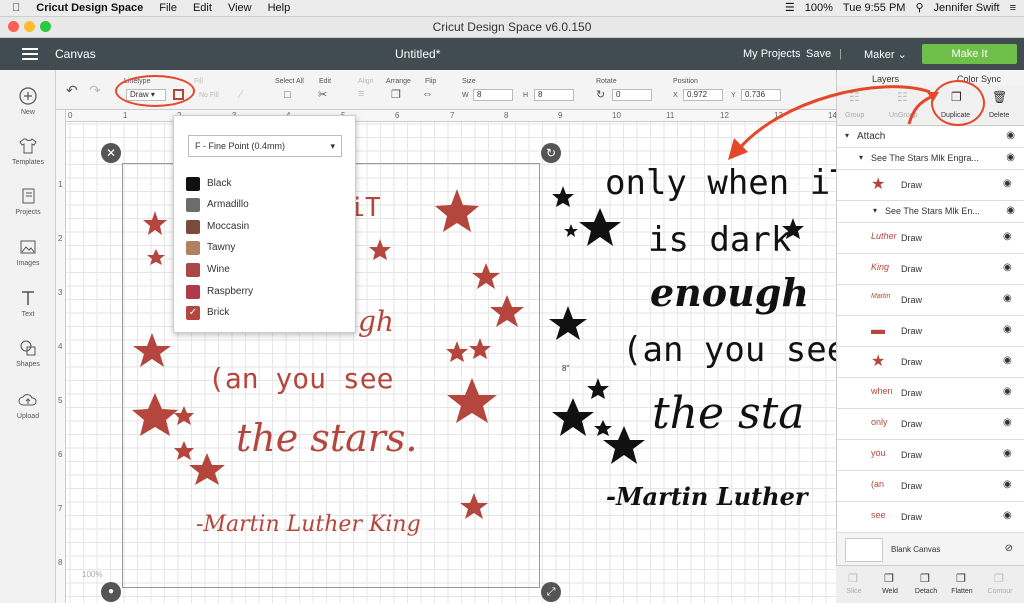  What do you see at coordinates (554, 95) in the screenshot?
I see `height-input: 8` at bounding box center [554, 95].